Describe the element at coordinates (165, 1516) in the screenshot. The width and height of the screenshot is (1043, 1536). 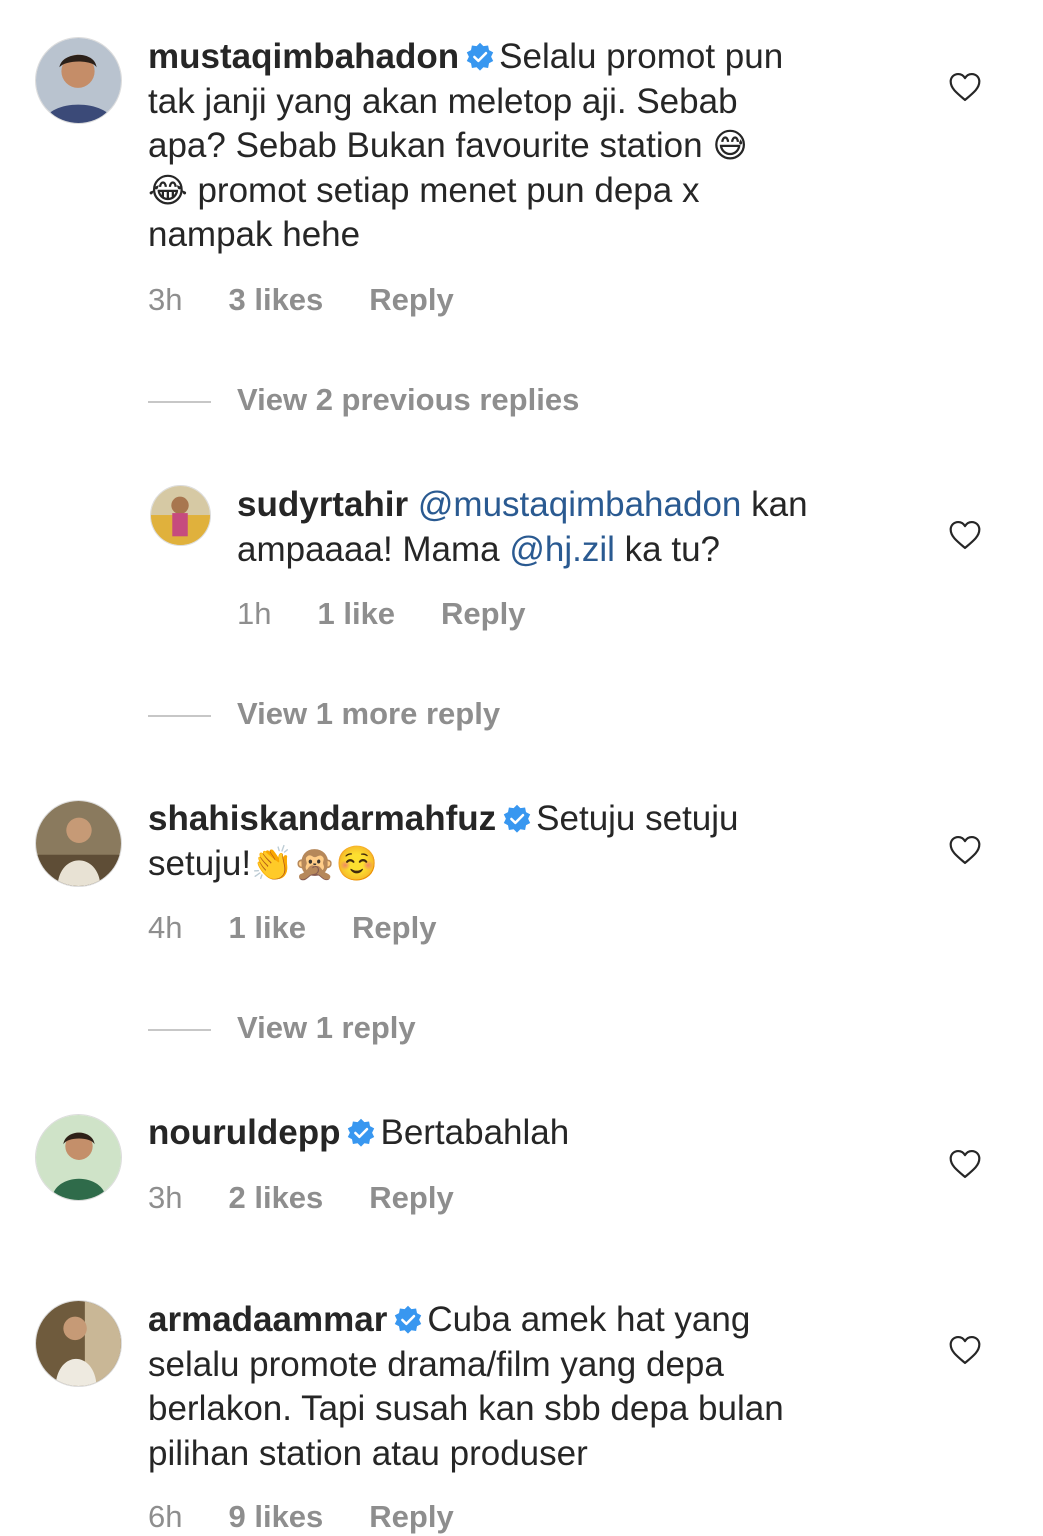
I see `timestamp: 6h` at that location.